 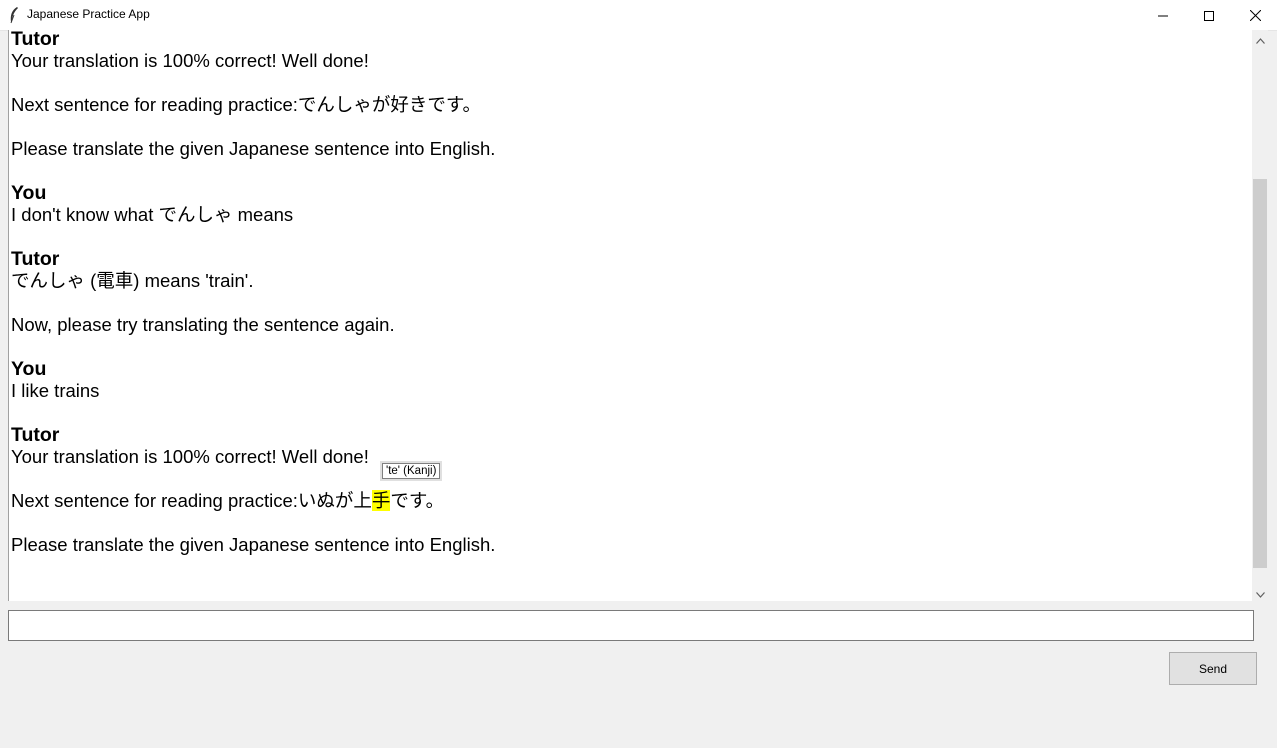 I want to click on maximize-button, so click(x=1209, y=15).